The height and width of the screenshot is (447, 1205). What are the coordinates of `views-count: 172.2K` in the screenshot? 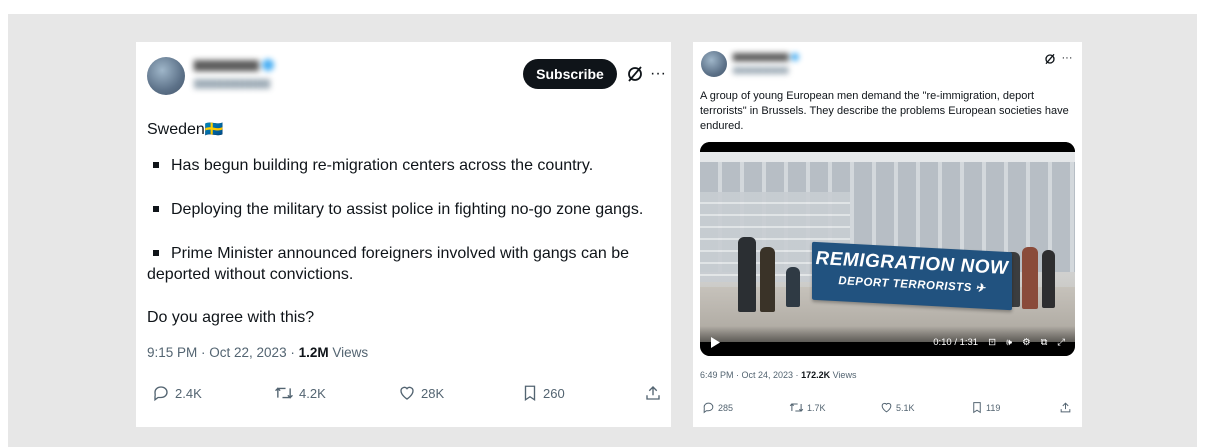 It's located at (816, 375).